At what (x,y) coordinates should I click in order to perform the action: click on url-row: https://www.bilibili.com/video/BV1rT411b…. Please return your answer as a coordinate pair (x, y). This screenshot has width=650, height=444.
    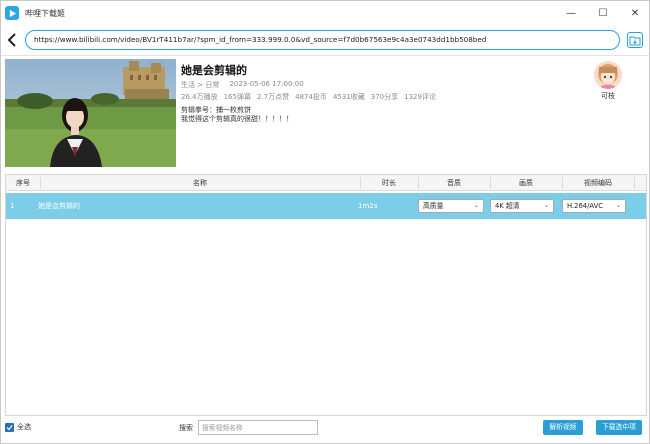
    Looking at the image, I should click on (325, 40).